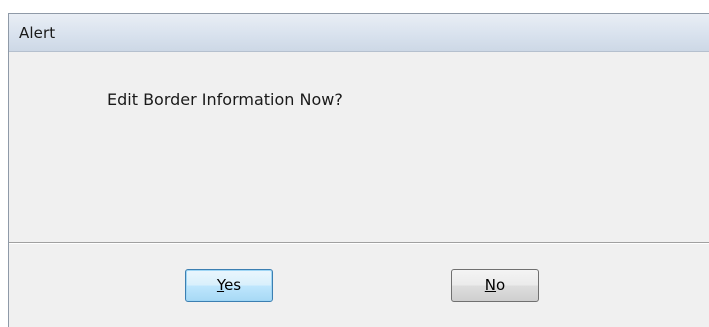  I want to click on title-bar: Alert, so click(359, 33).